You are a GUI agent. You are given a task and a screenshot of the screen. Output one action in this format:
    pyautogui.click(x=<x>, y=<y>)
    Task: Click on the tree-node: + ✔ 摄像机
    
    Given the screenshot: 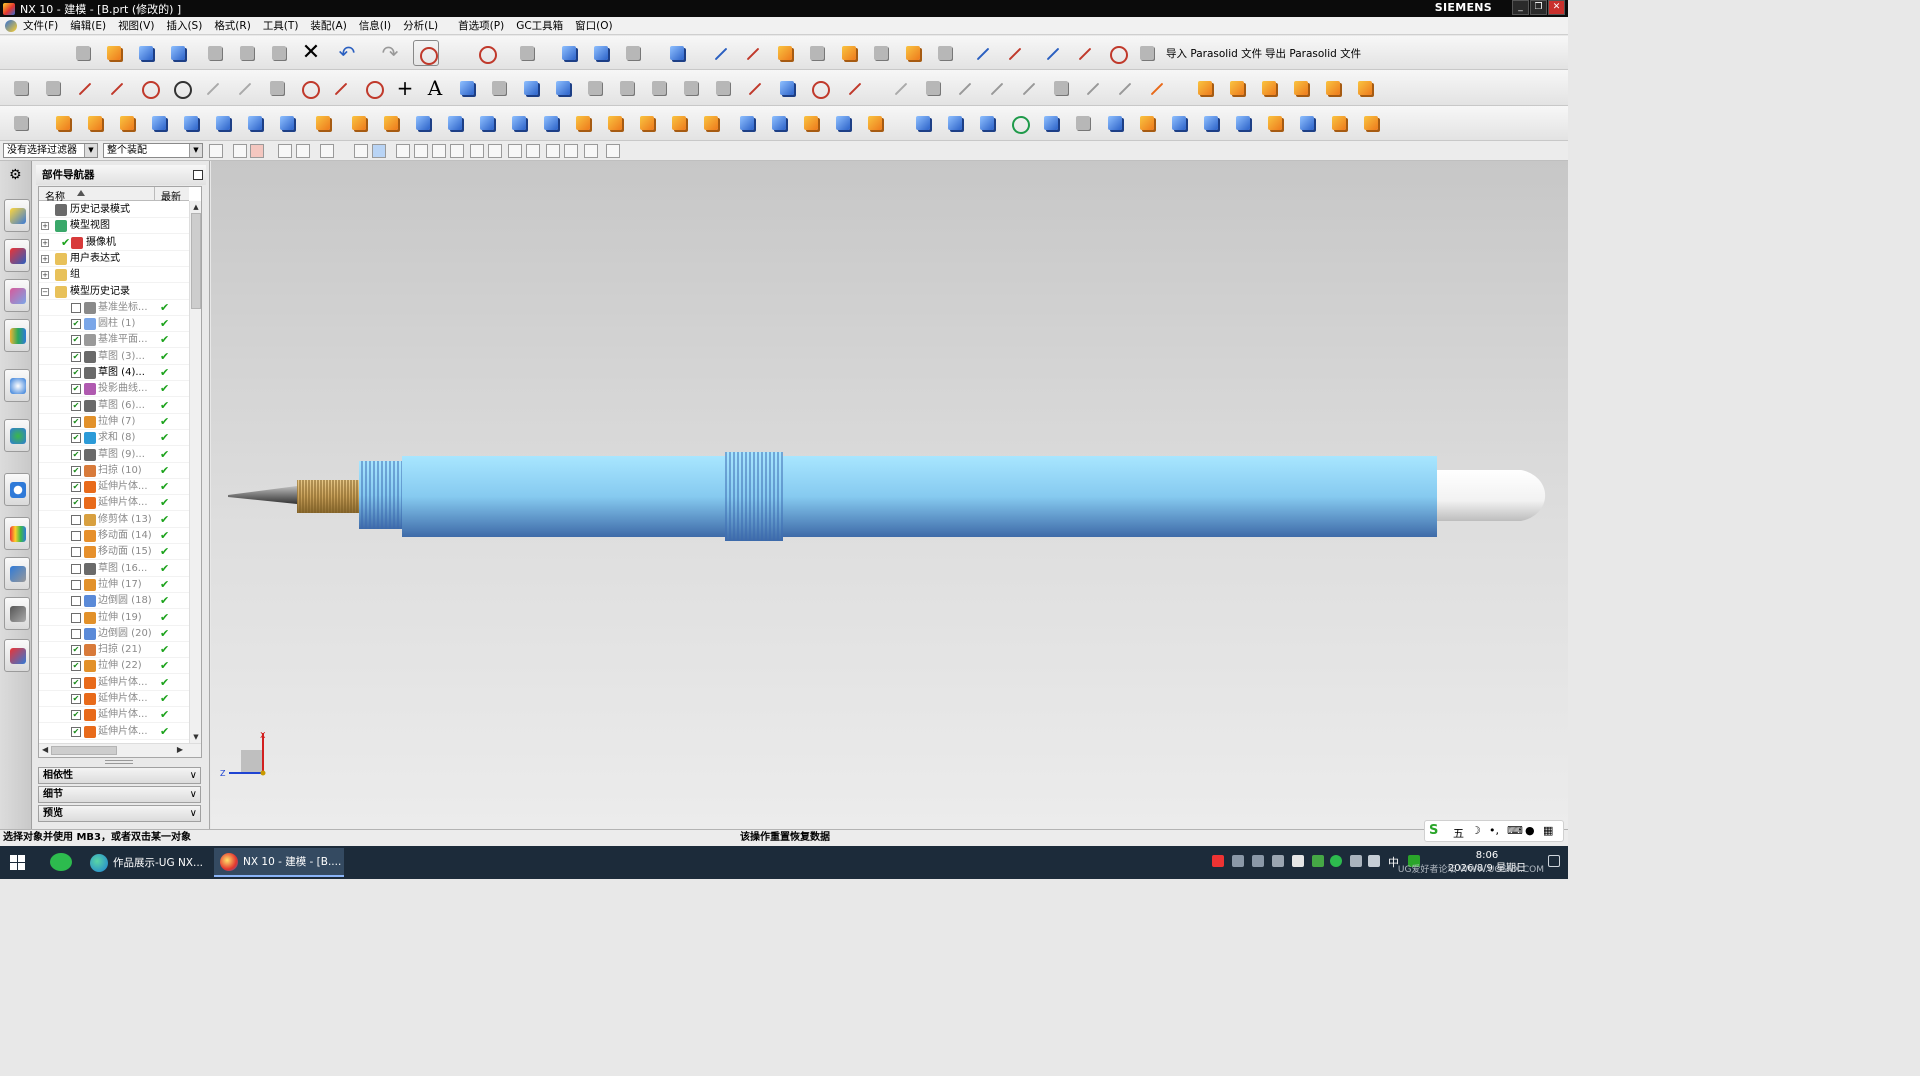 What is the action you would take?
    pyautogui.click(x=114, y=243)
    